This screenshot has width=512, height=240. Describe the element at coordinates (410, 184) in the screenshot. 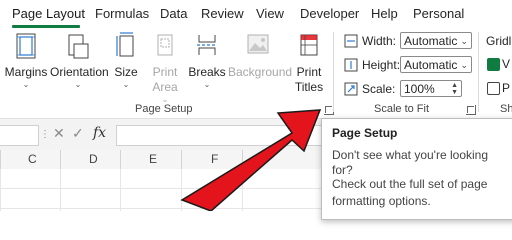

I see `tooltip-text-2: Check out the full set of page` at that location.